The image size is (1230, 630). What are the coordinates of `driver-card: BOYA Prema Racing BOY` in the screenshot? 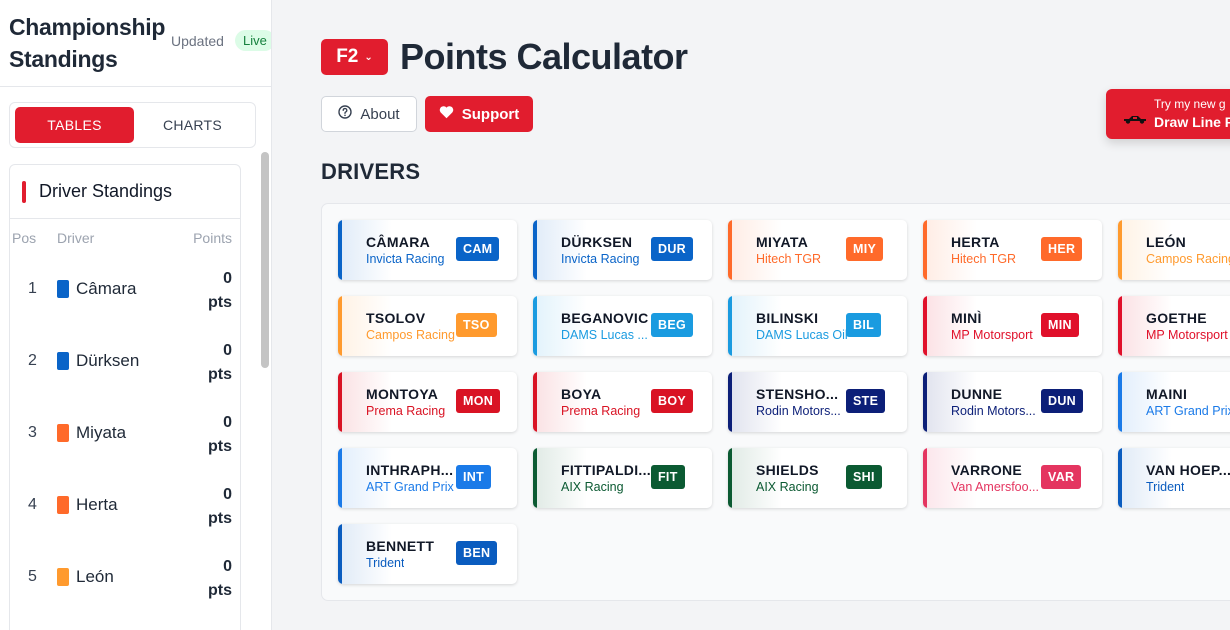 It's located at (622, 402).